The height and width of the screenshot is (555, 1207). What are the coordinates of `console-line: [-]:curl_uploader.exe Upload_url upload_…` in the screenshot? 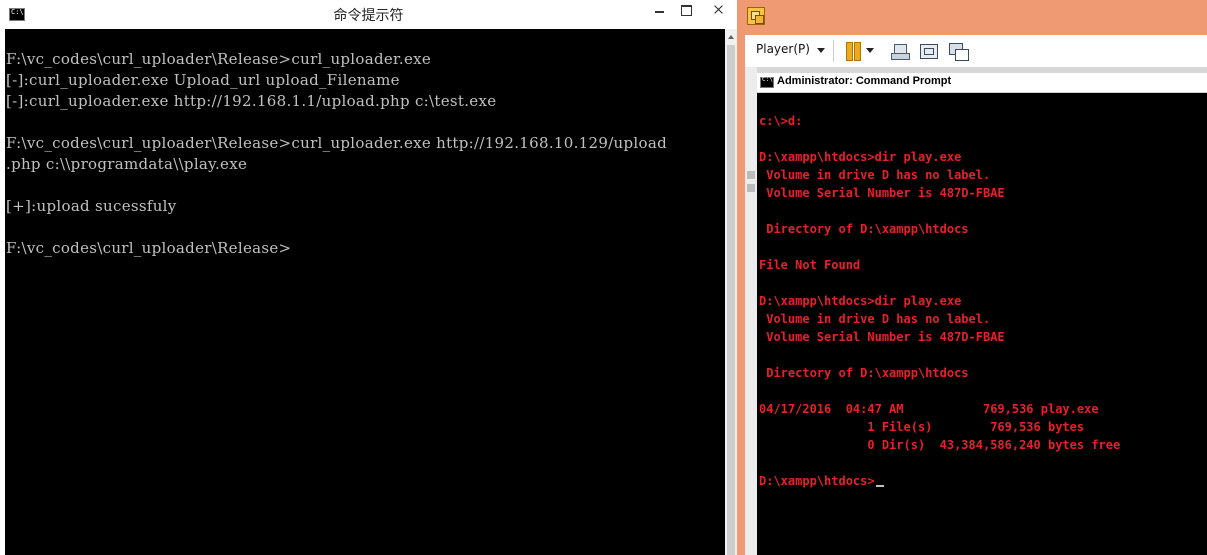 It's located at (203, 80).